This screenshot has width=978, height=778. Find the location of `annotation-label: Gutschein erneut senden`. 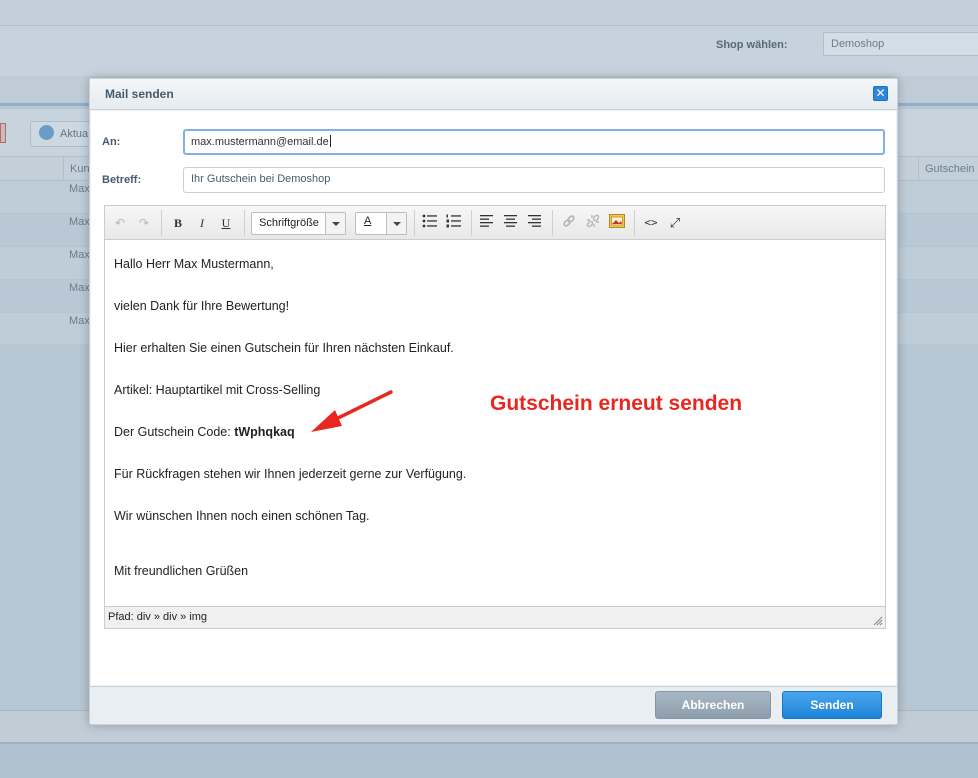

annotation-label: Gutschein erneut senden is located at coordinates (616, 403).